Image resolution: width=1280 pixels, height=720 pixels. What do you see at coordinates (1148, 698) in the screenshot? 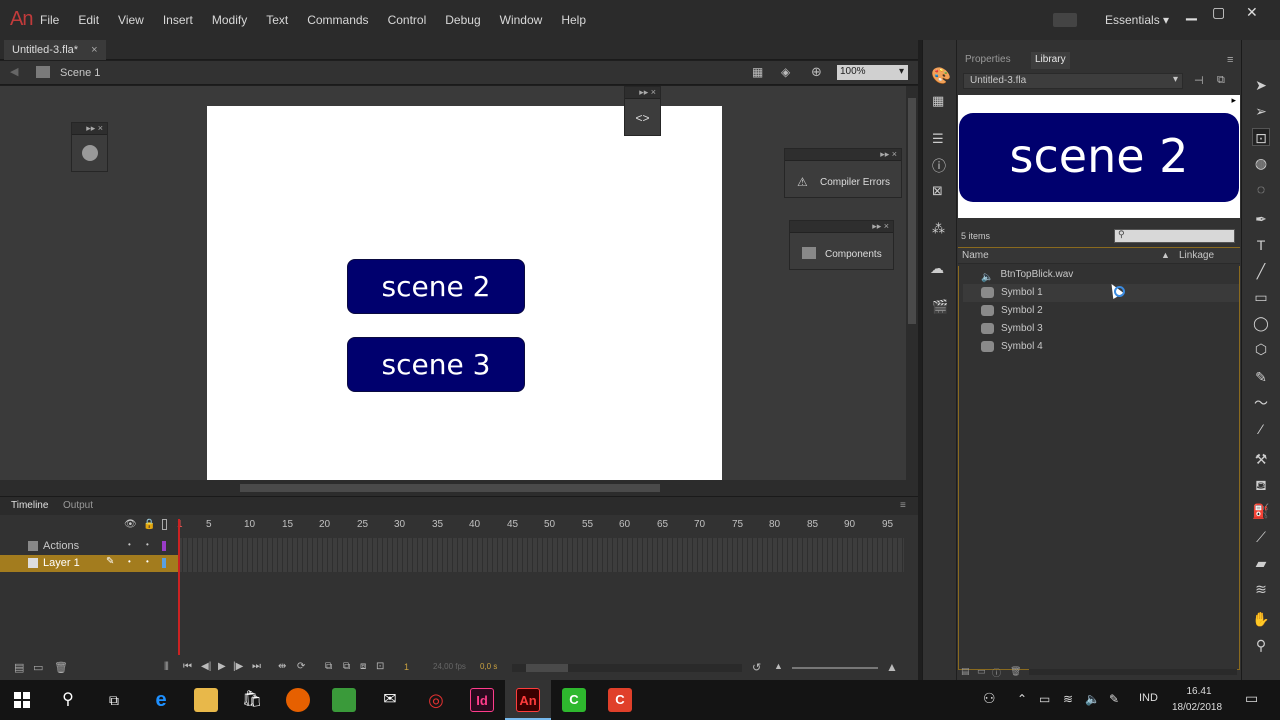
I see `language-indicator: IND` at bounding box center [1148, 698].